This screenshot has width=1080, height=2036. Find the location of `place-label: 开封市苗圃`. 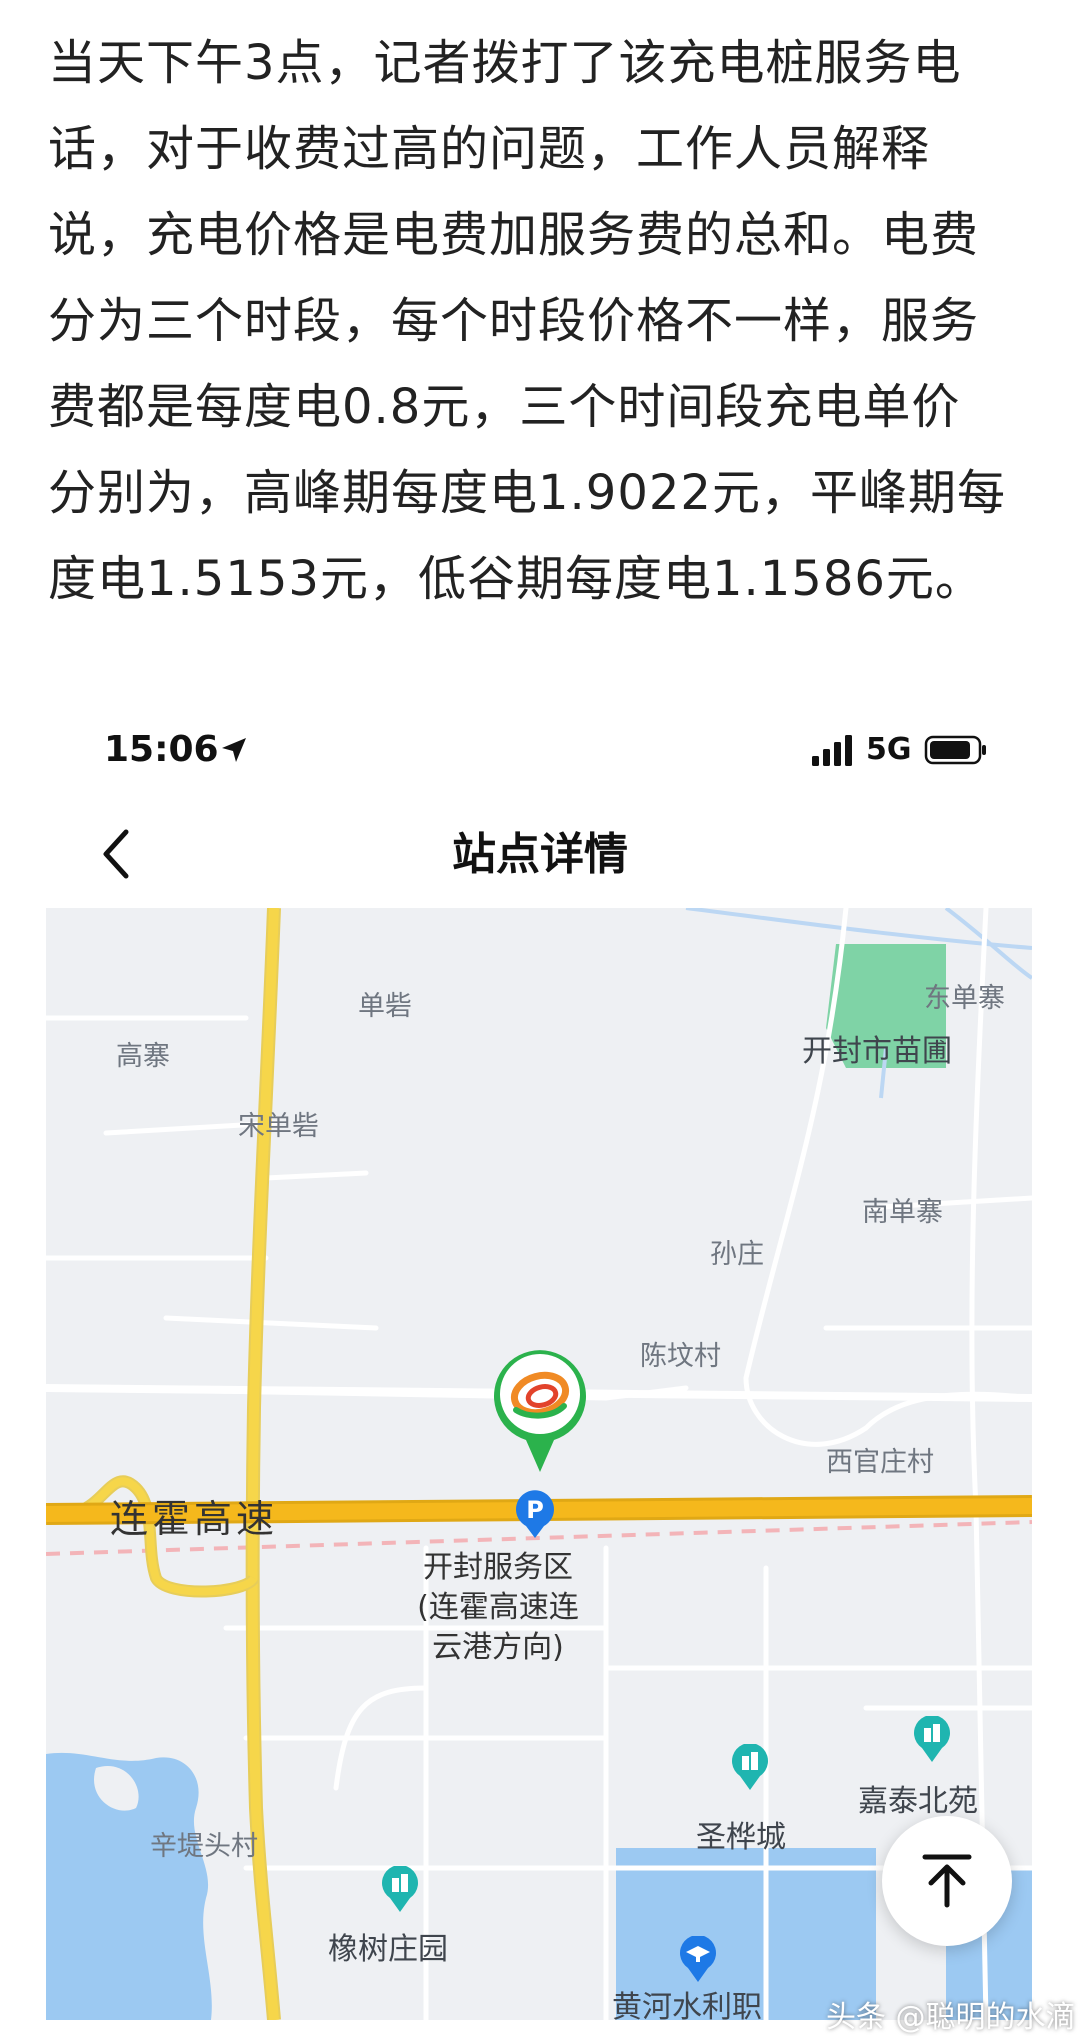

place-label: 开封市苗圃 is located at coordinates (877, 1051).